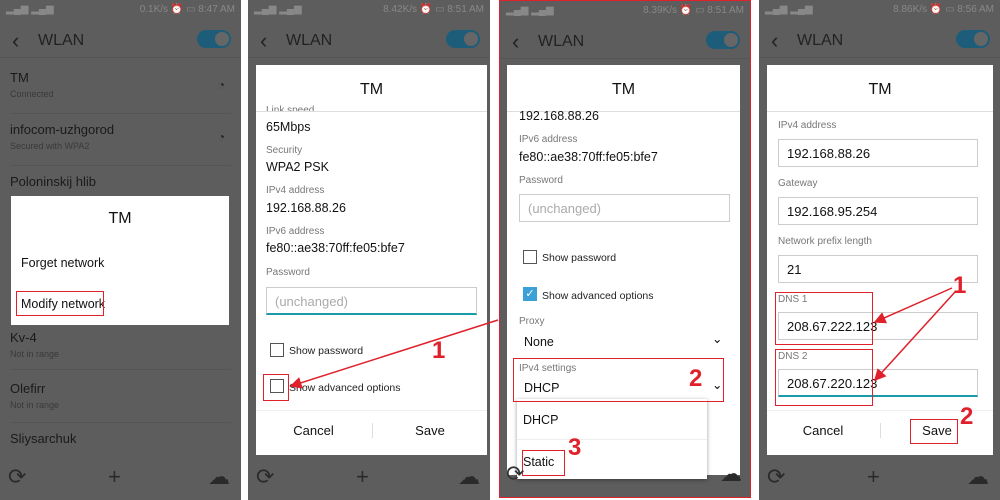 The width and height of the screenshot is (1000, 500). What do you see at coordinates (878, 153) in the screenshot?
I see `ipv4-input: 192.168.88.26` at bounding box center [878, 153].